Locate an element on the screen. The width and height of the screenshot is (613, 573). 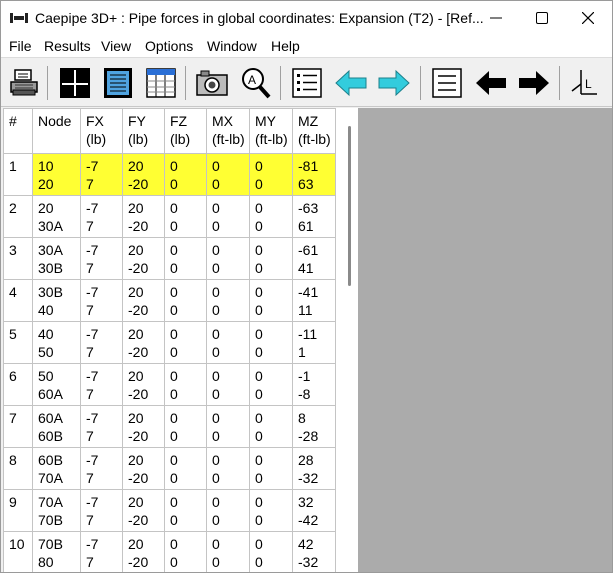
table-row: 2 20 30A -7 7 20 -20 0 0 0 0 0 0 -63 61 is located at coordinates (169, 216).